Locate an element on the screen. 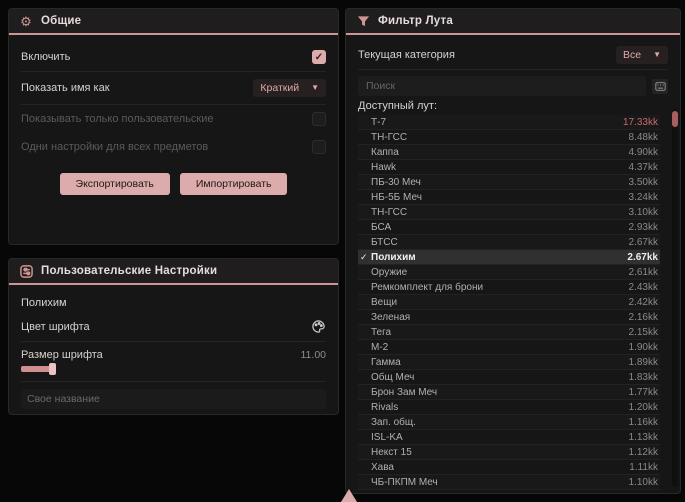 The height and width of the screenshot is (502, 685). item-value: 4.37kk is located at coordinates (643, 167).